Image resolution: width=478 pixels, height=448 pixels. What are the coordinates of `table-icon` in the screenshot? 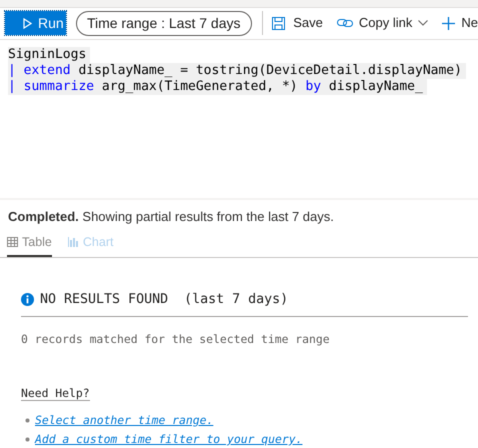 It's located at (12, 242).